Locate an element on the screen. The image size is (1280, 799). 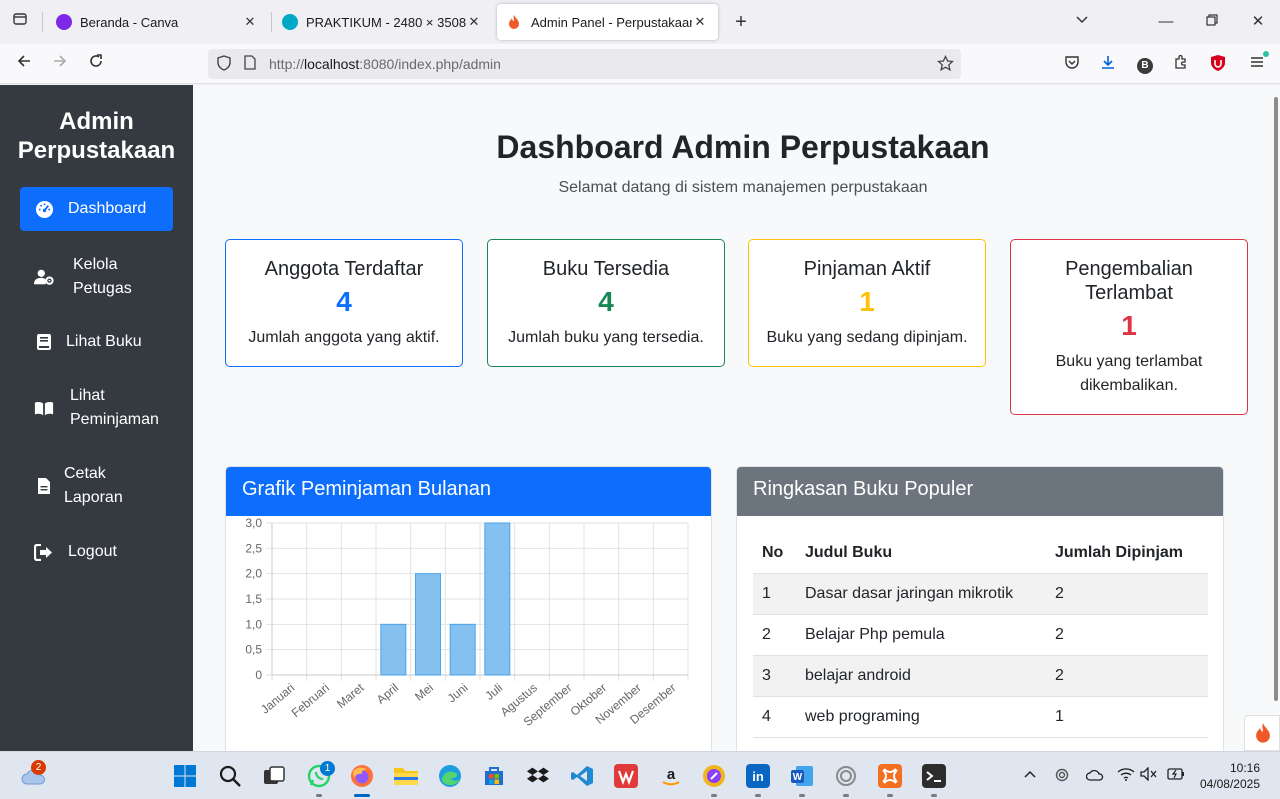
x-tick-label: Juli is located at coordinates (493, 692).